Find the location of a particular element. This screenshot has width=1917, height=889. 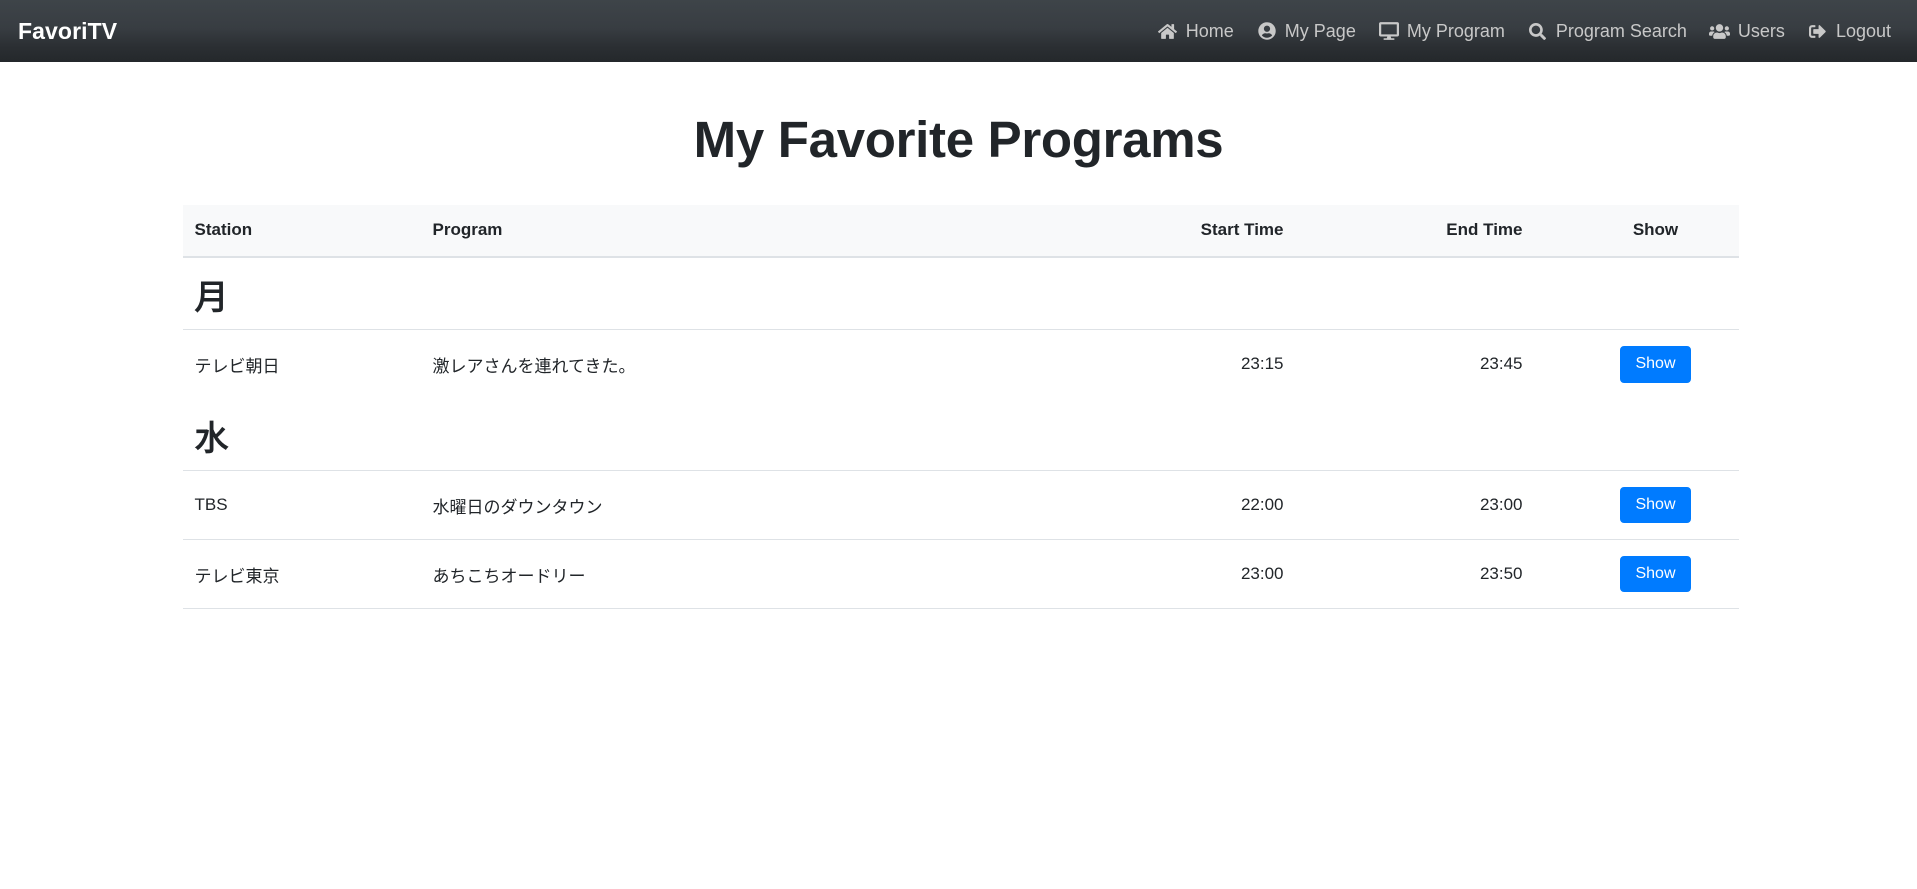

table-row: テレビ朝日 激レアさんを連れてきた。 23:15 23:45 Show is located at coordinates (960, 364).